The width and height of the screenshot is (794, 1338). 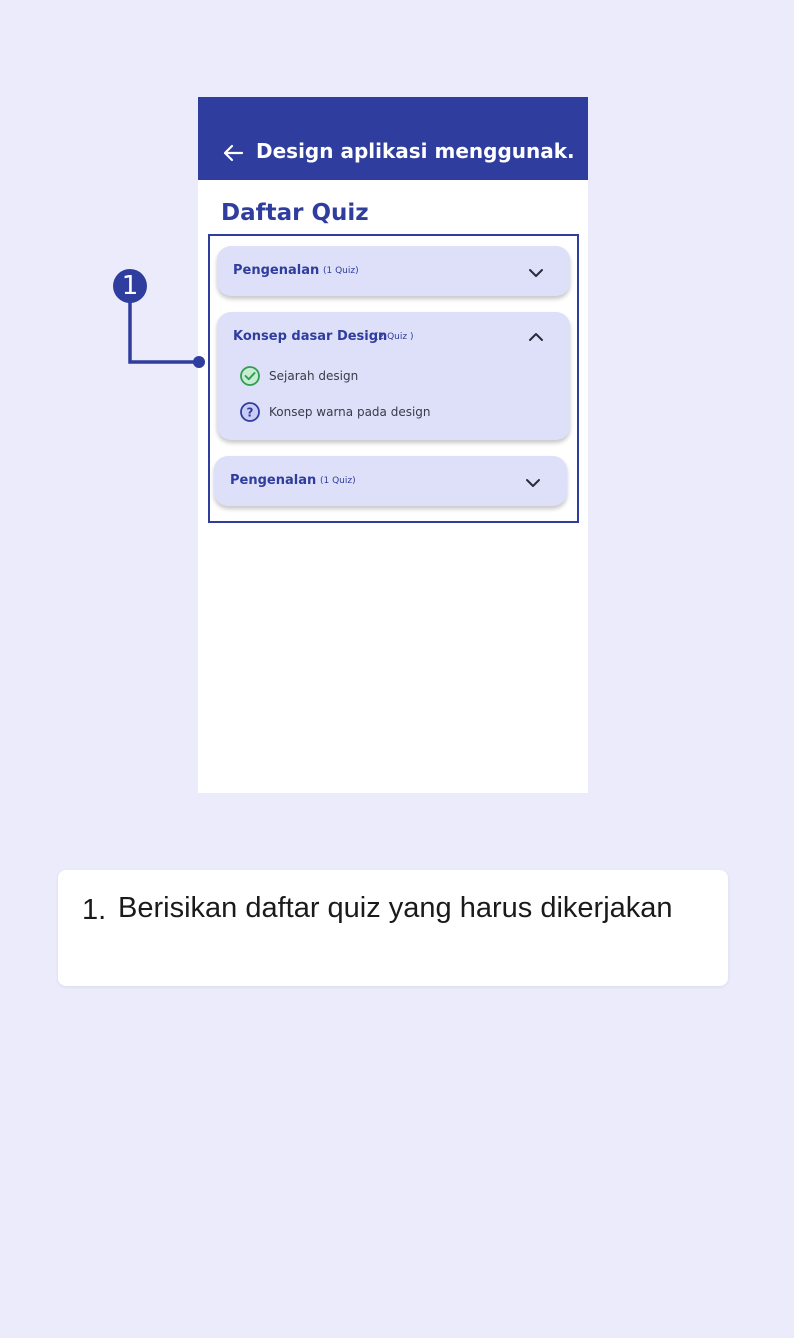 I want to click on note-number: 1., so click(x=94, y=910).